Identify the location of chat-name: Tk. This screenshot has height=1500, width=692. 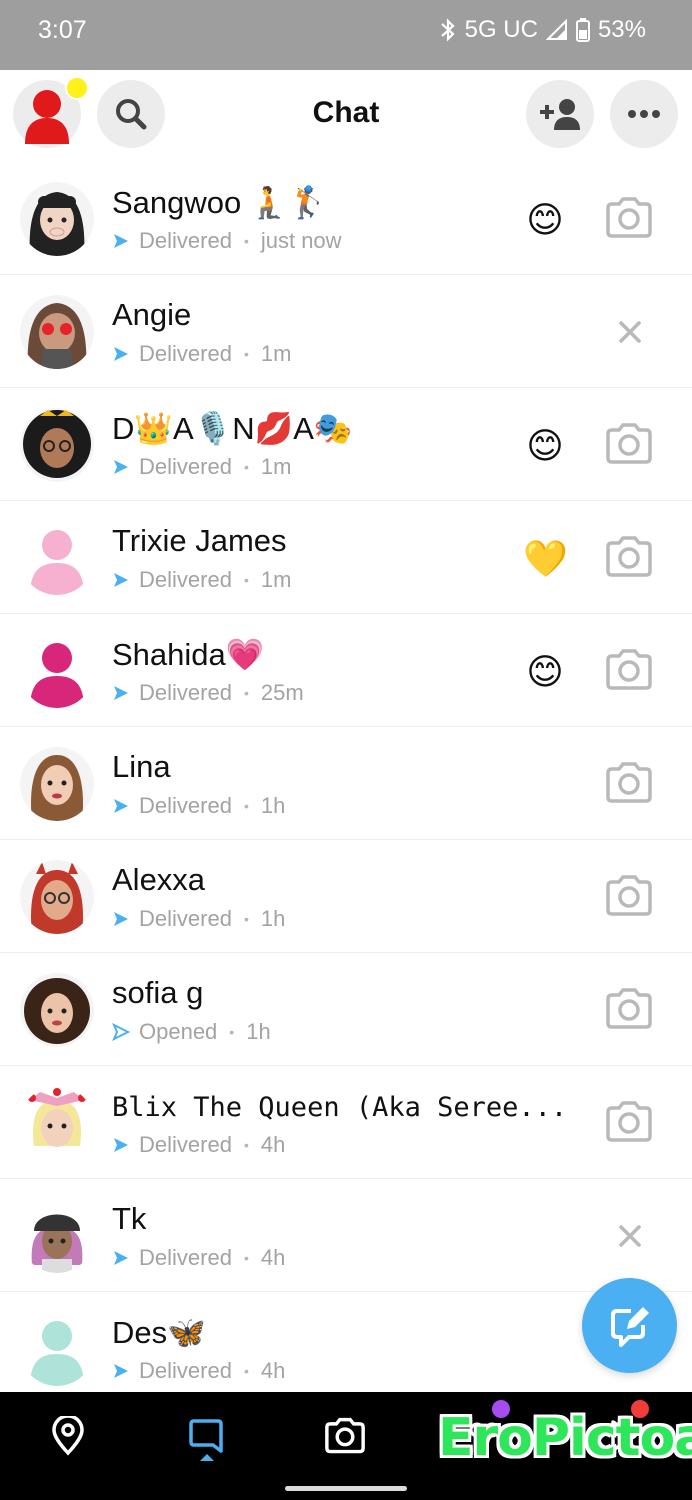
(129, 1218).